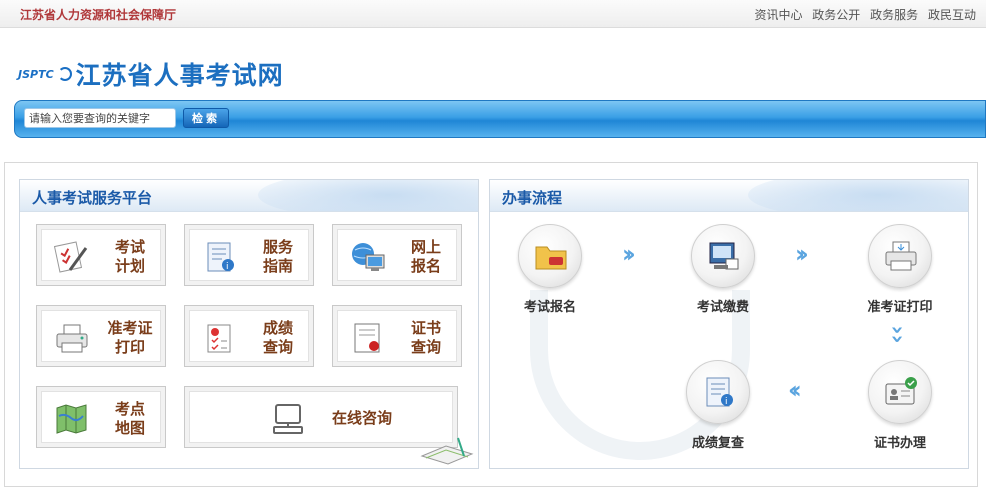  What do you see at coordinates (249, 336) in the screenshot?
I see `tile-score-query: 成绩 查询` at bounding box center [249, 336].